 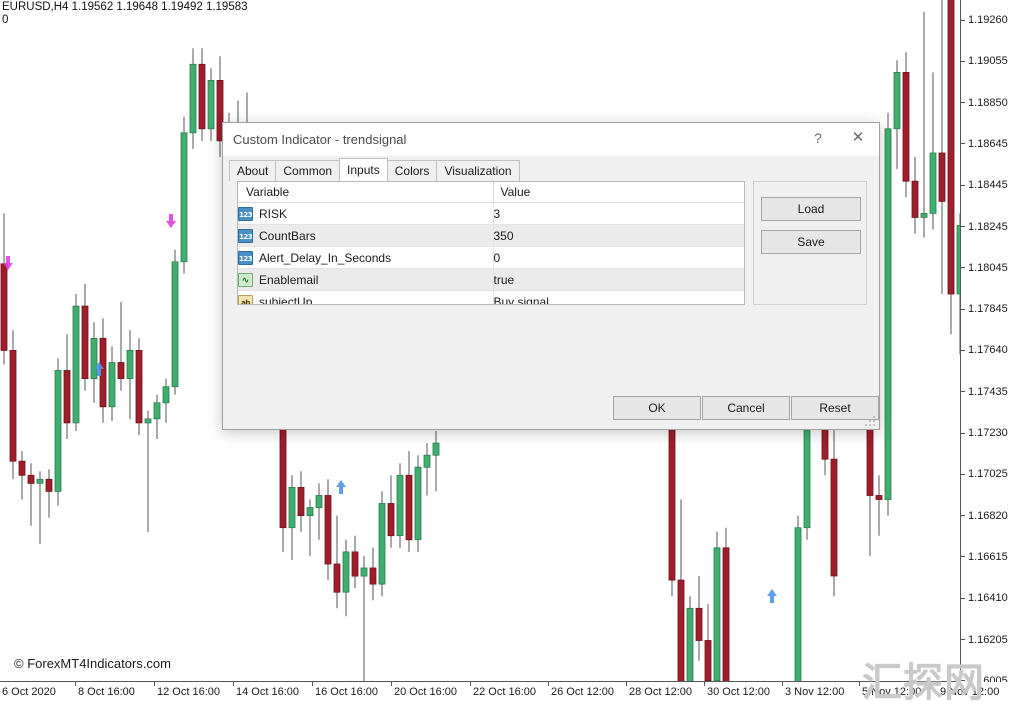 What do you see at coordinates (365, 297) in the screenshot?
I see `cell-variable: ab subjectUp` at bounding box center [365, 297].